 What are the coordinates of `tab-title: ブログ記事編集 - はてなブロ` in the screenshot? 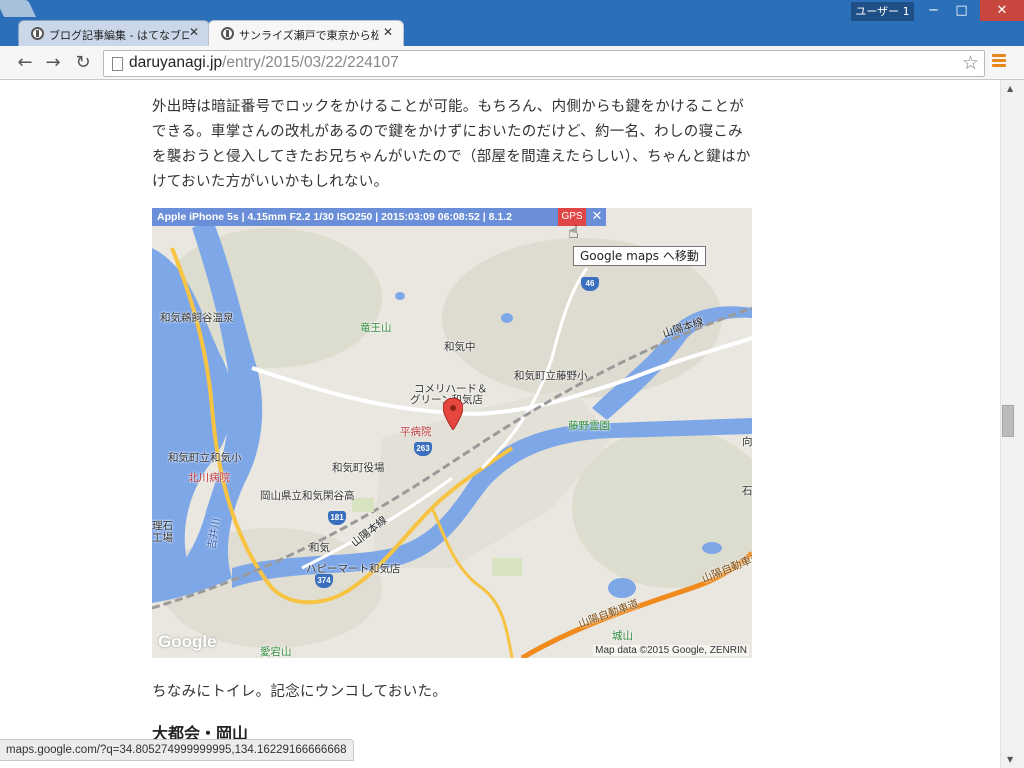 It's located at (119, 35).